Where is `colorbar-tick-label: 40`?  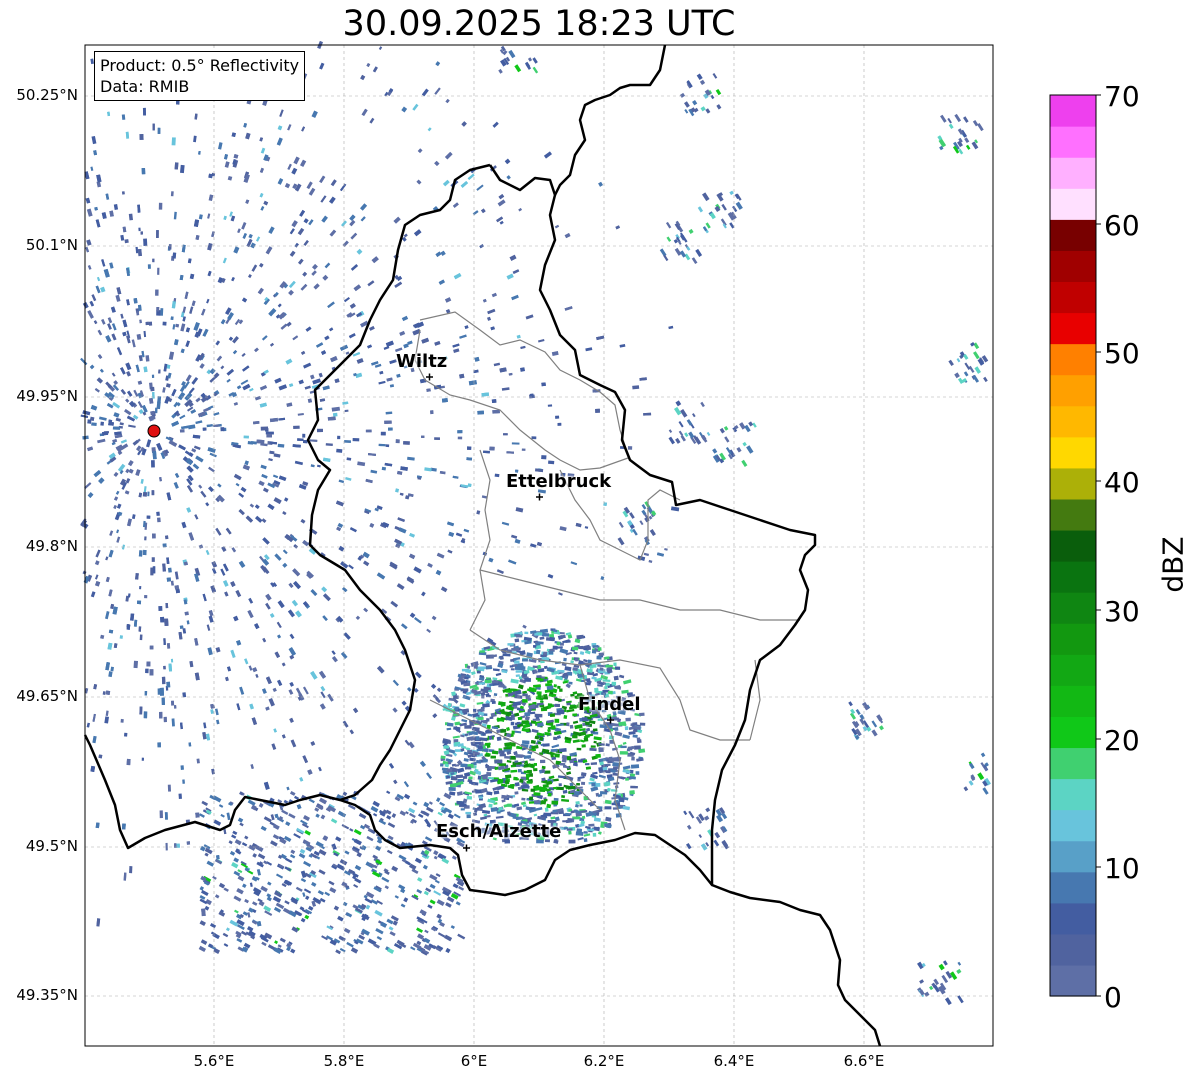
colorbar-tick-label: 40 is located at coordinates (1122, 482).